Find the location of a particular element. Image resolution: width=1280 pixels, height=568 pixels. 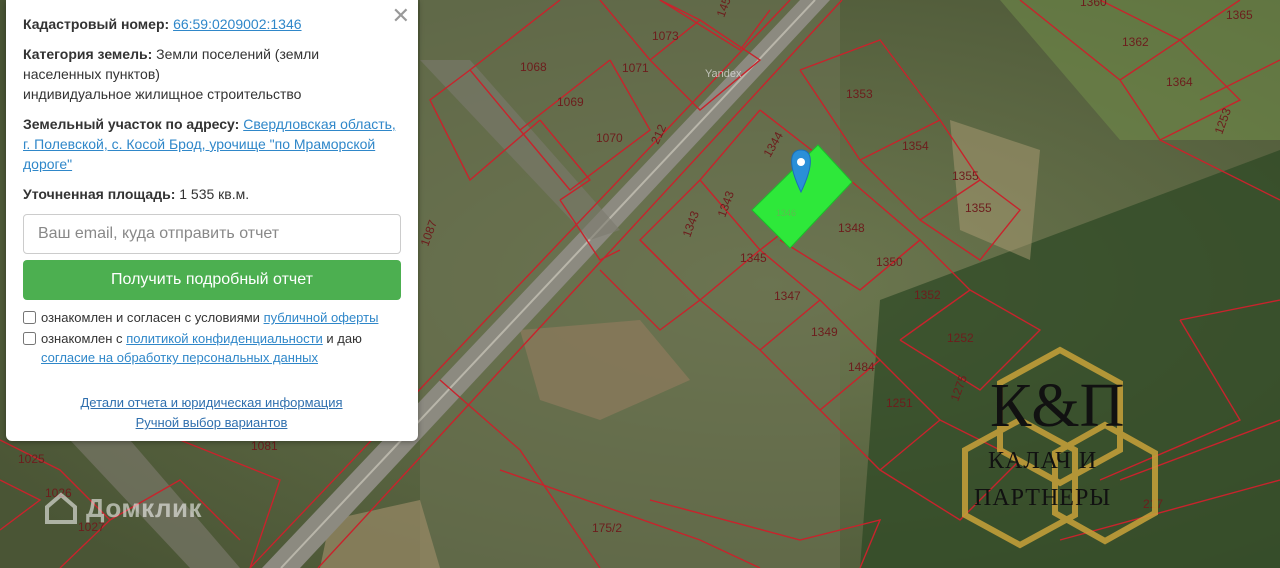

parcel-label: 1070 is located at coordinates (609, 138).